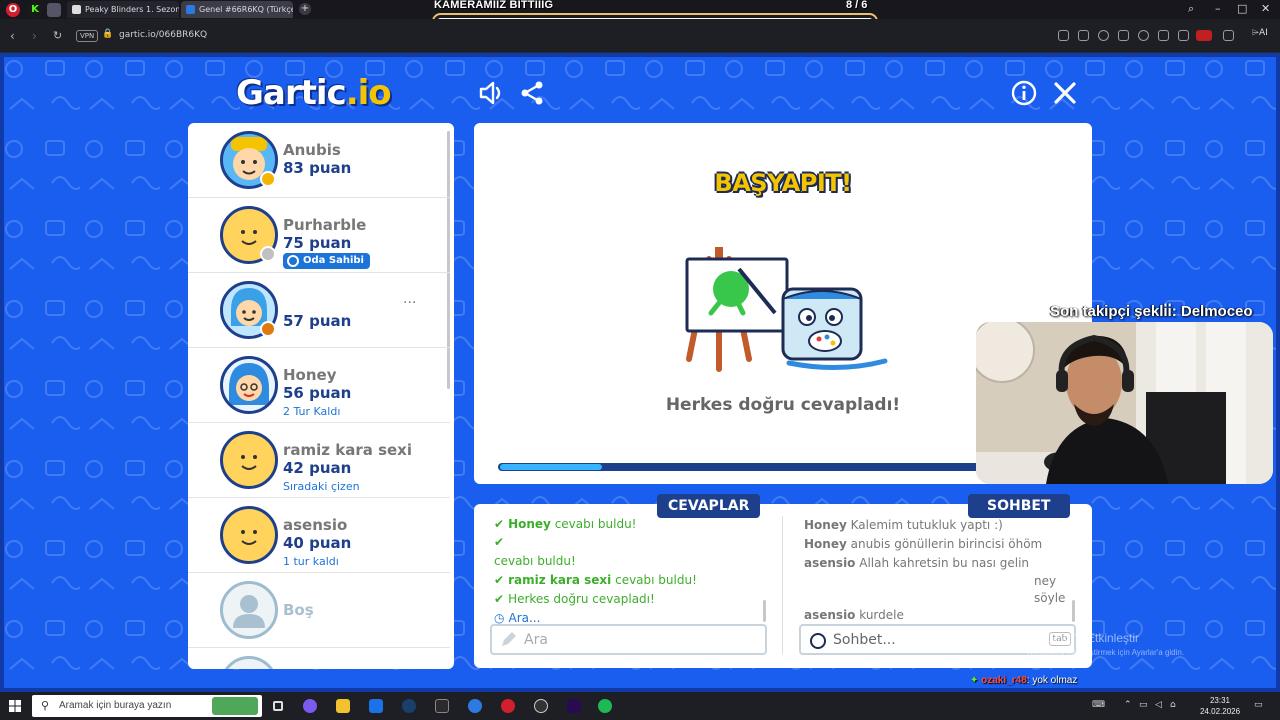 Image resolution: width=1280 pixels, height=720 pixels. What do you see at coordinates (529, 524) in the screenshot?
I see `answer-user: Honey` at bounding box center [529, 524].